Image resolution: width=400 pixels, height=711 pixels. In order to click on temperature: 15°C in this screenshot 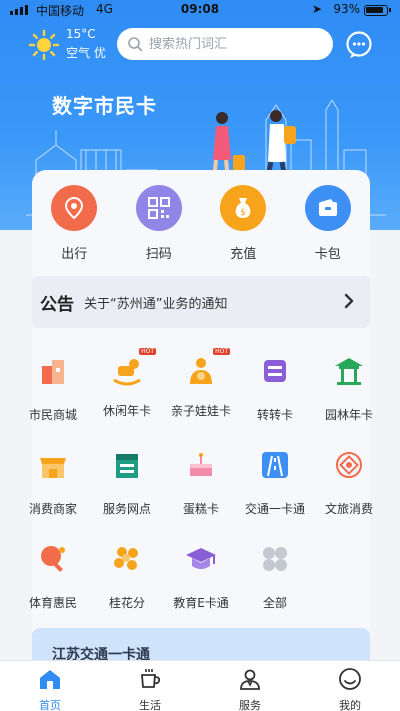, I will do `click(81, 34)`.